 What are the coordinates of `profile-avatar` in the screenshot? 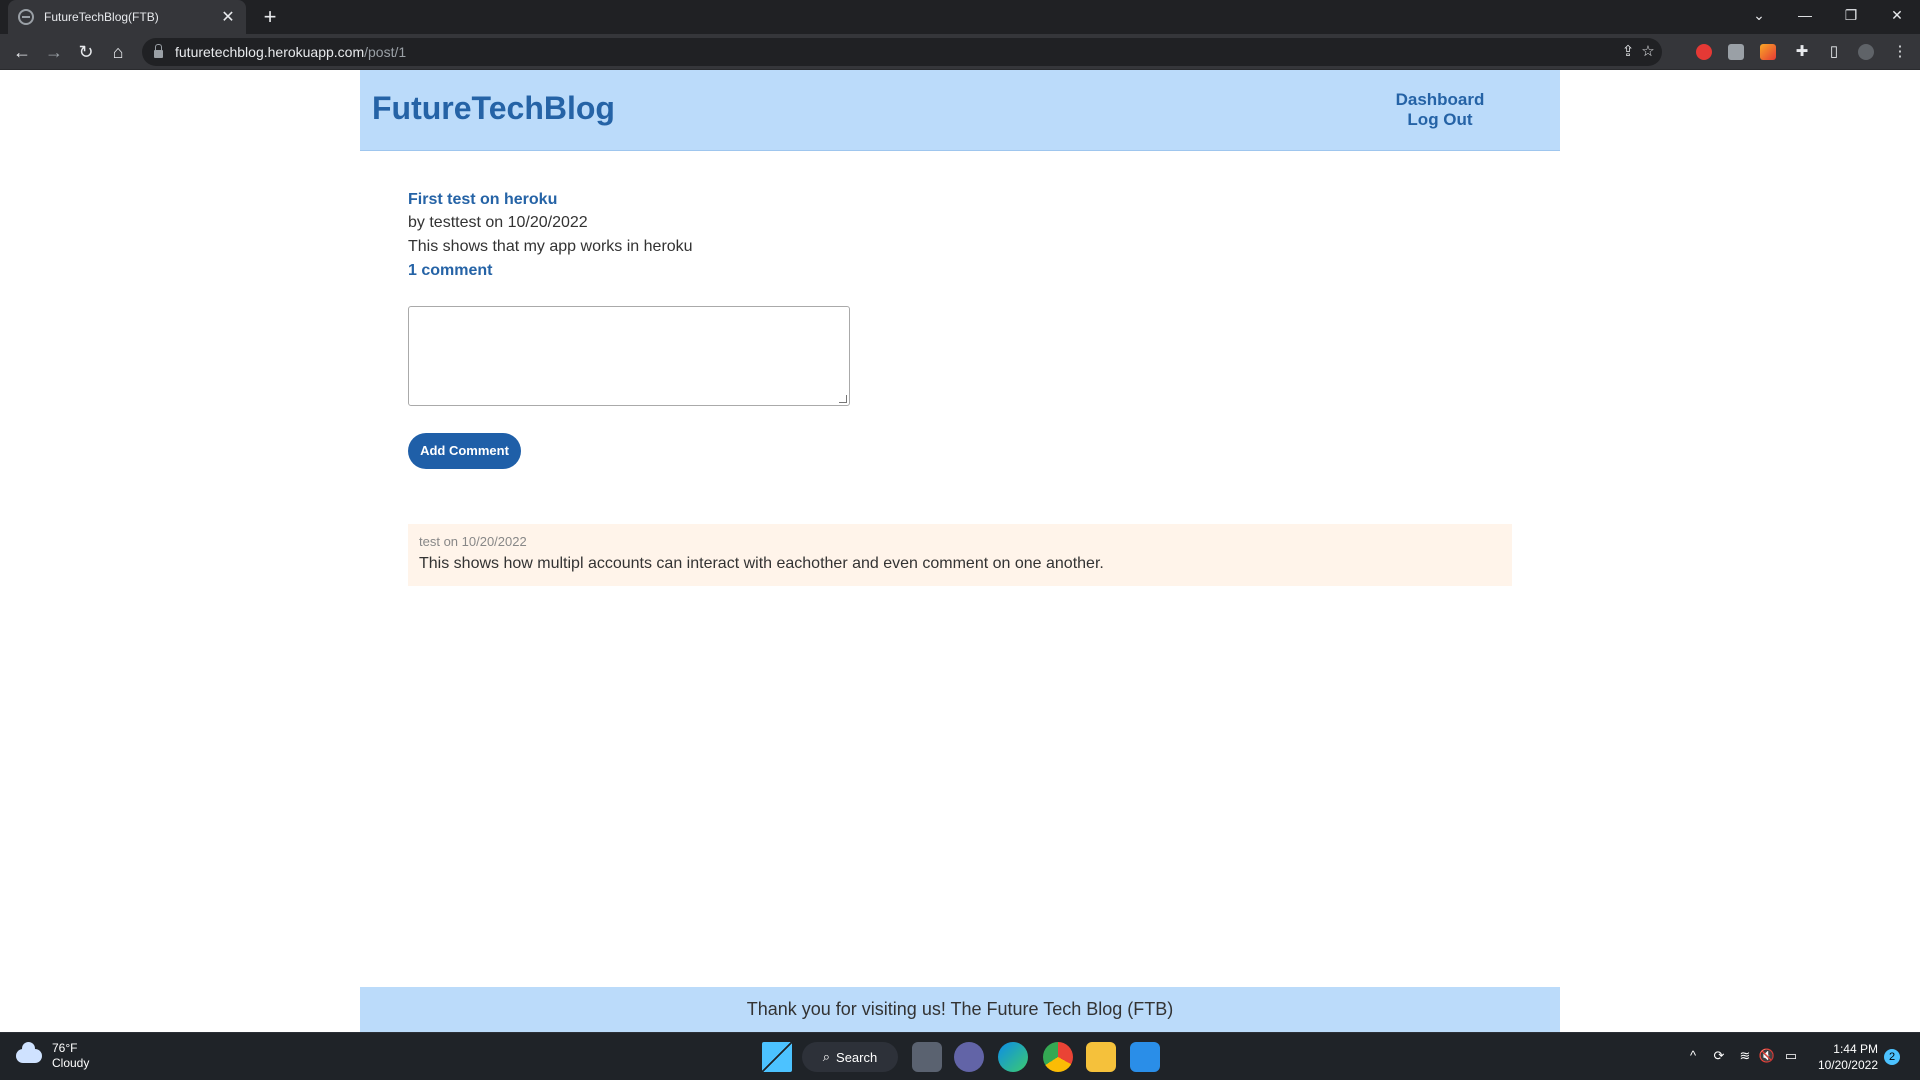 It's located at (1866, 52).